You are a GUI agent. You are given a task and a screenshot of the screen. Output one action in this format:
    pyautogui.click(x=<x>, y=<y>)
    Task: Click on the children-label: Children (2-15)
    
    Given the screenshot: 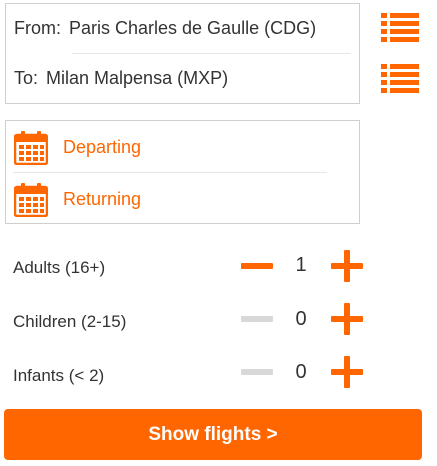 What is the action you would take?
    pyautogui.click(x=70, y=321)
    